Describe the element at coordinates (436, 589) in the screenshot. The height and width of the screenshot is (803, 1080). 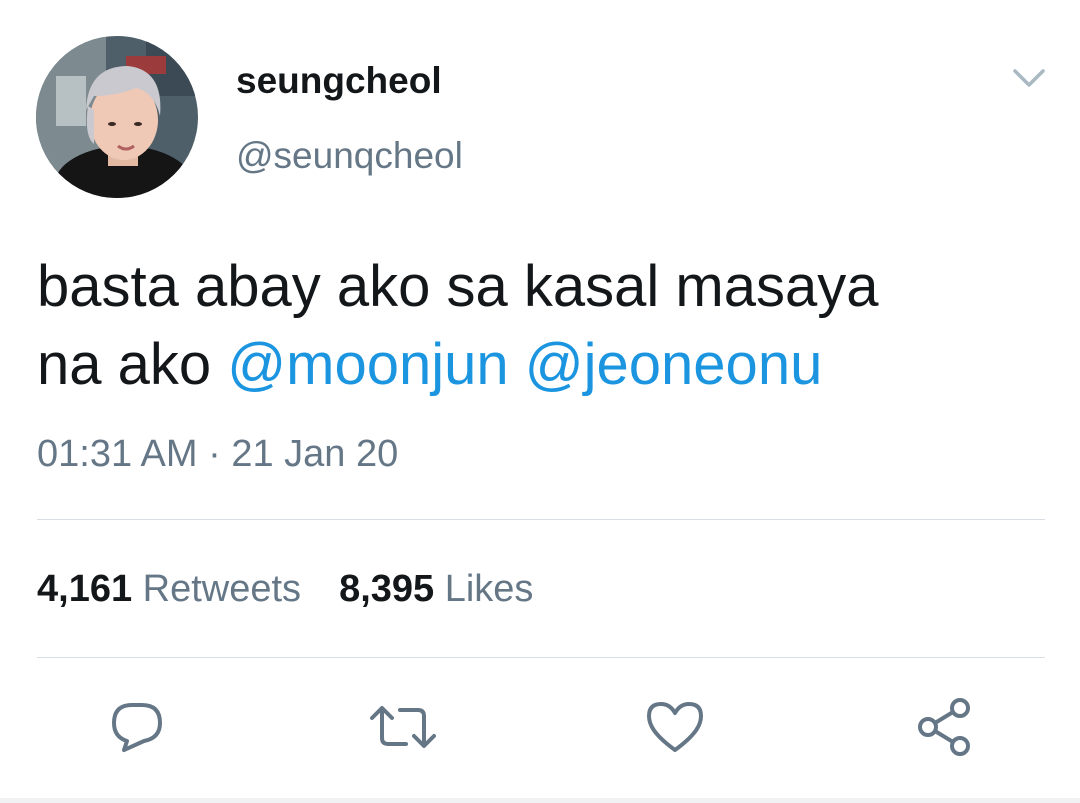
I see `likes-stat: 8,395 Likes` at that location.